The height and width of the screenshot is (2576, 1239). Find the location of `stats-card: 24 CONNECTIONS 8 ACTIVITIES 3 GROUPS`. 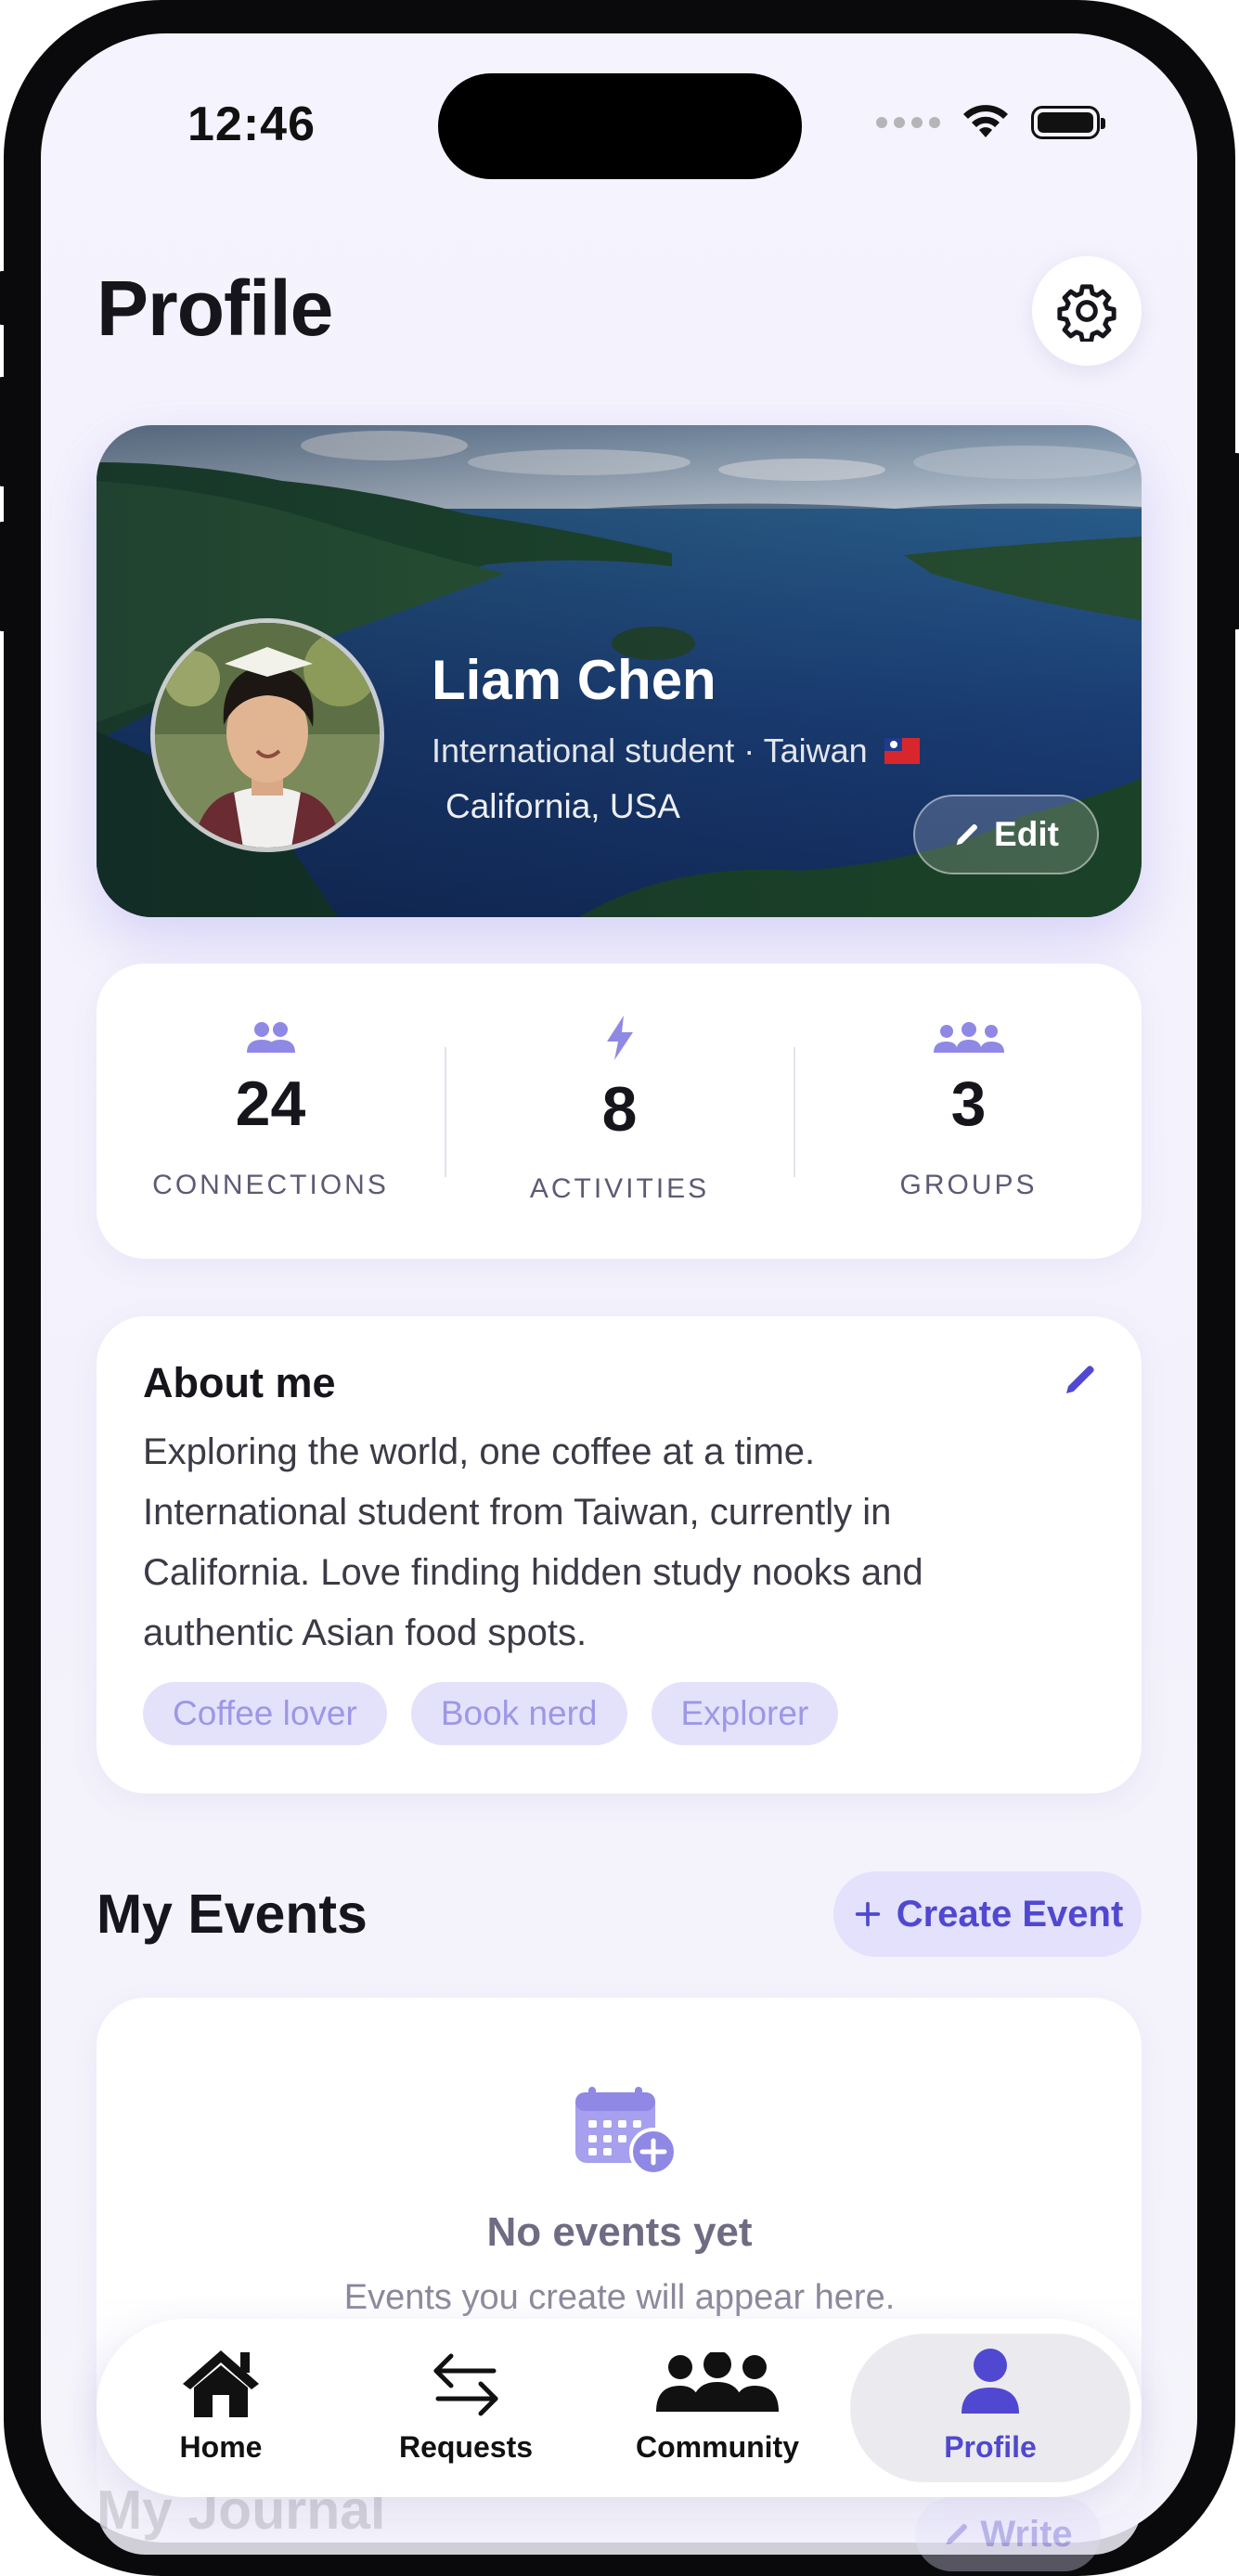

stats-card: 24 CONNECTIONS 8 ACTIVITIES 3 GROUPS is located at coordinates (619, 1111).